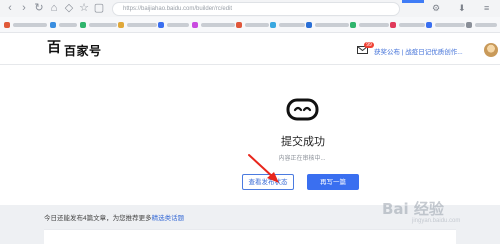  I want to click on recommend-text: 今日还能发布4篇文章，为您推荐更多精选类话题, so click(114, 217).